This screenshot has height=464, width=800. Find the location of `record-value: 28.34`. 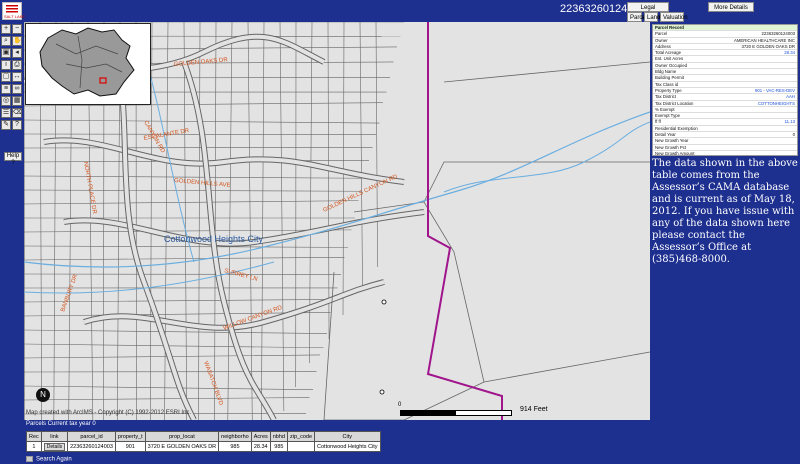

record-value: 28.34 is located at coordinates (756, 52).